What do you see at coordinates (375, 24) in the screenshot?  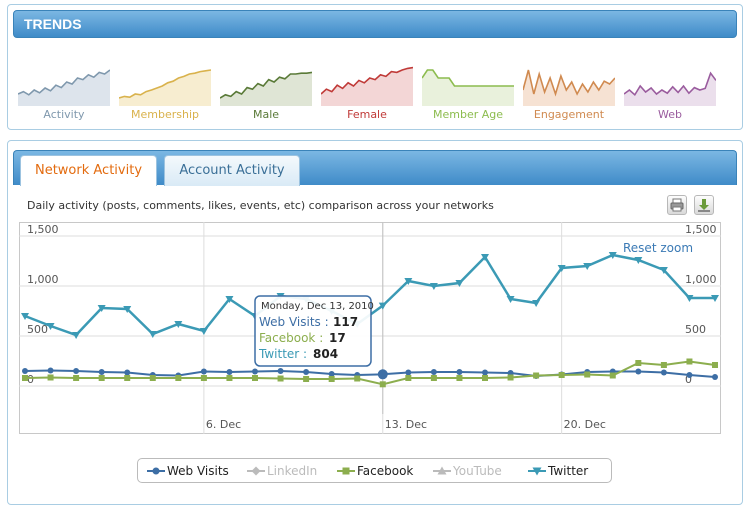 I see `trends-title: TRENDS` at bounding box center [375, 24].